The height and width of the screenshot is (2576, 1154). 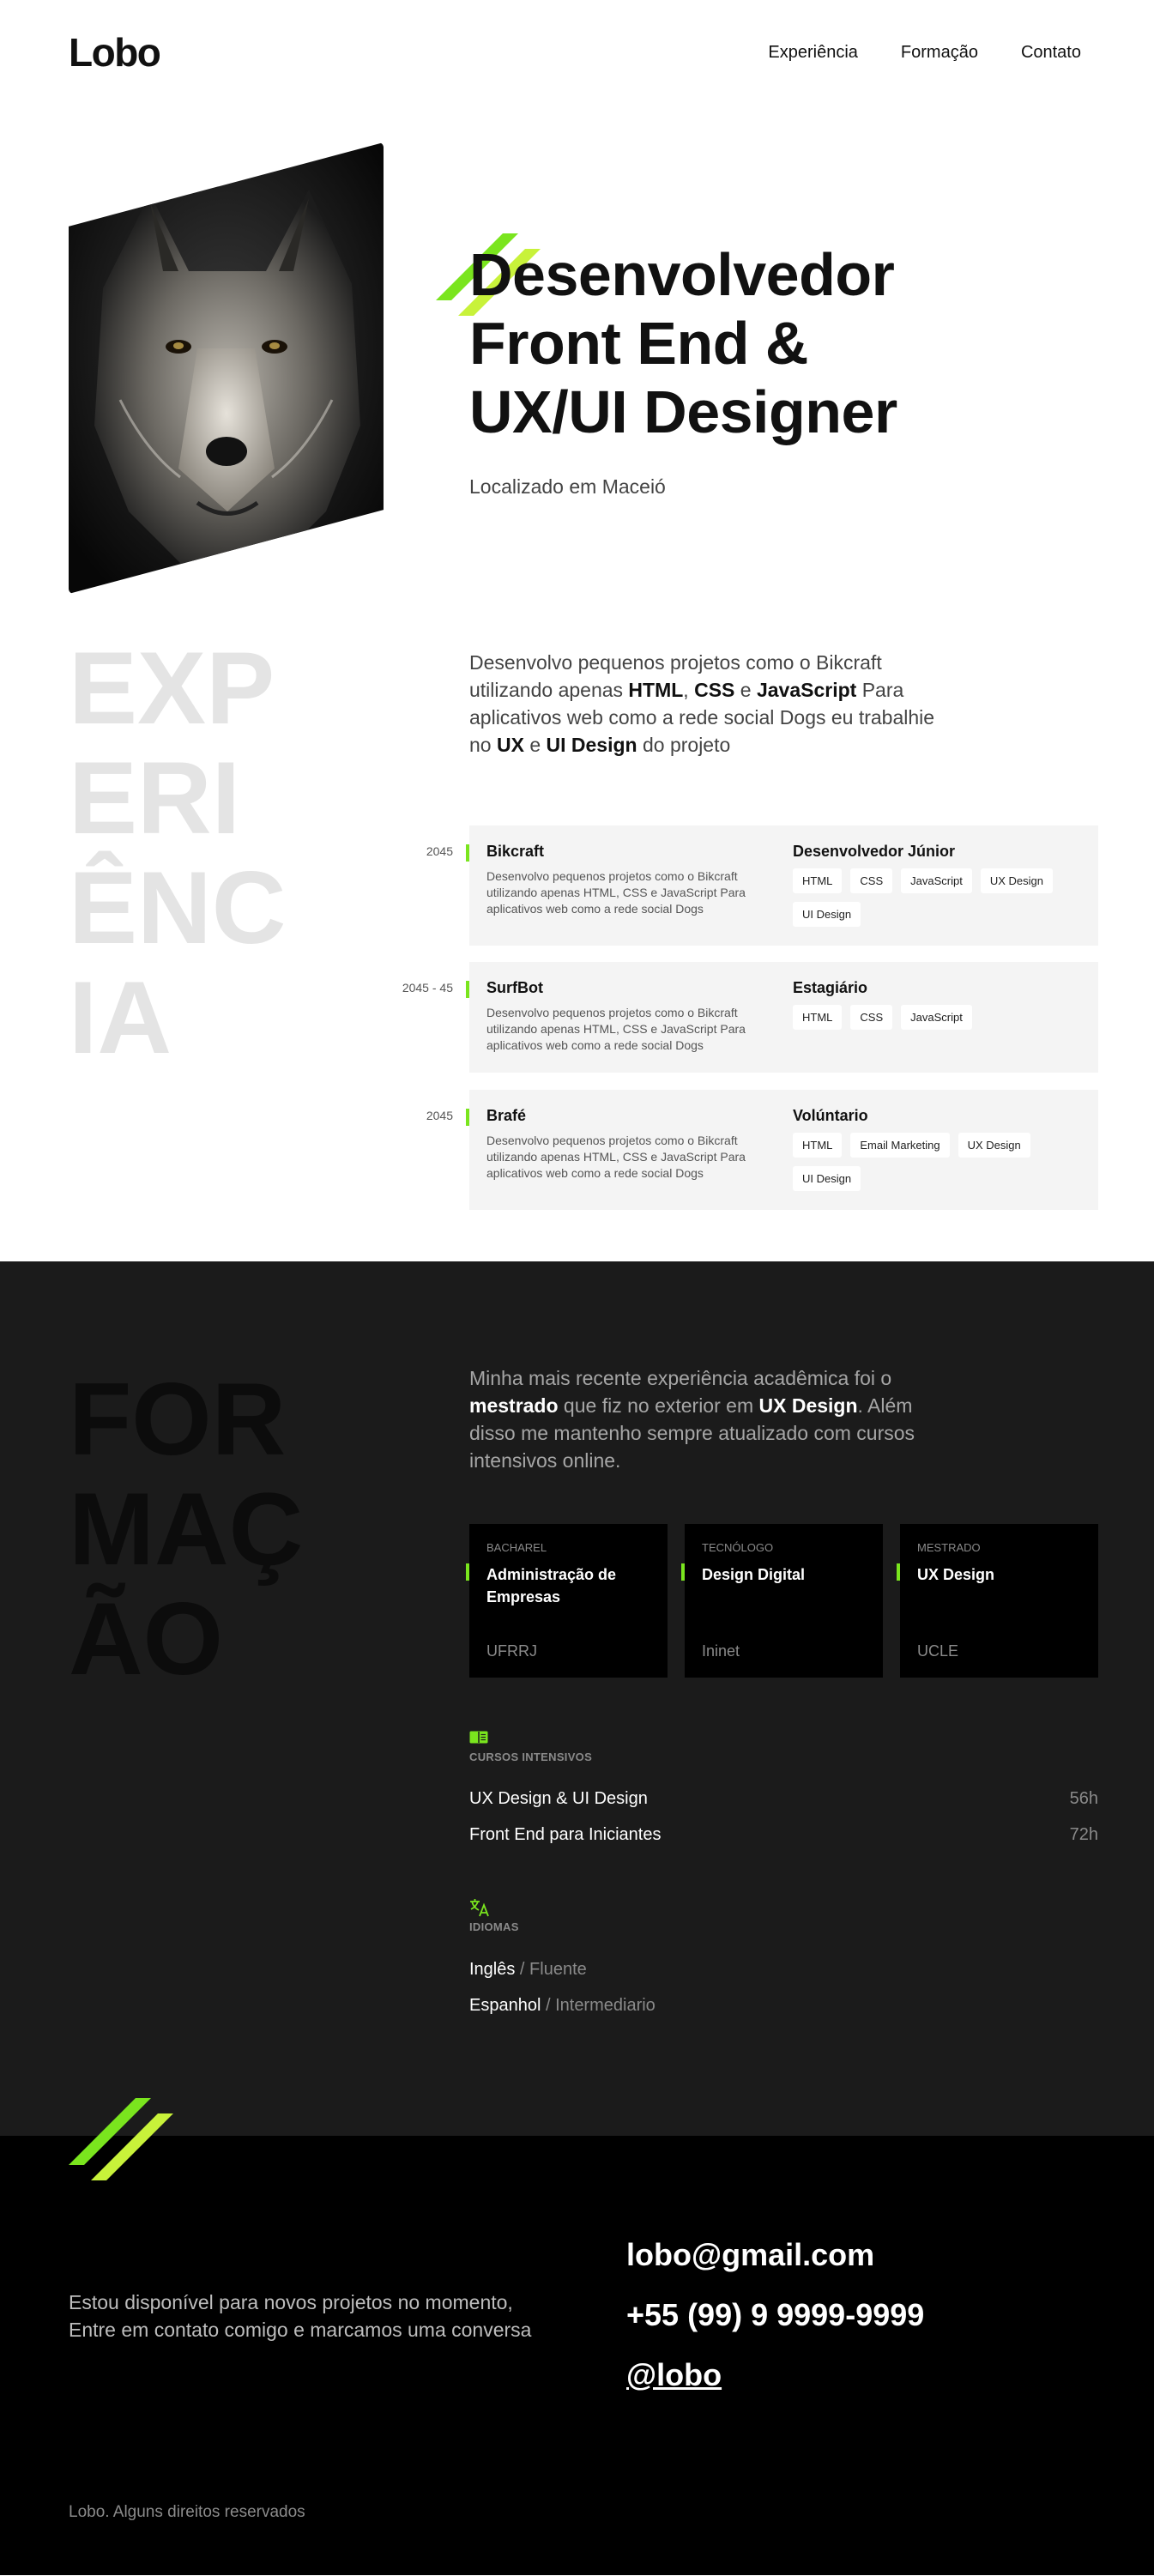 I want to click on job-tags: HTML Email Marketing UX Design UI Design, so click(x=939, y=1162).